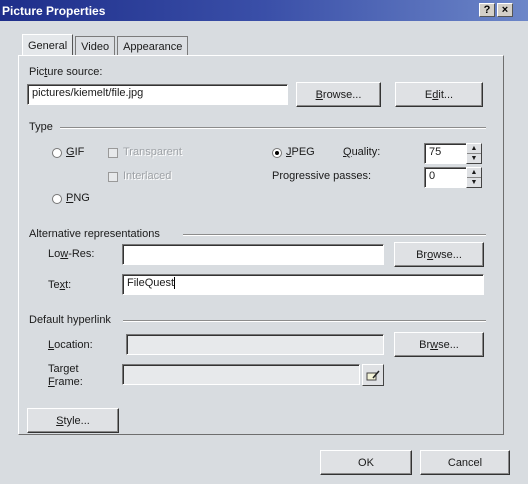 The height and width of the screenshot is (484, 528). Describe the element at coordinates (277, 153) in the screenshot. I see `jpeg-radio` at that location.